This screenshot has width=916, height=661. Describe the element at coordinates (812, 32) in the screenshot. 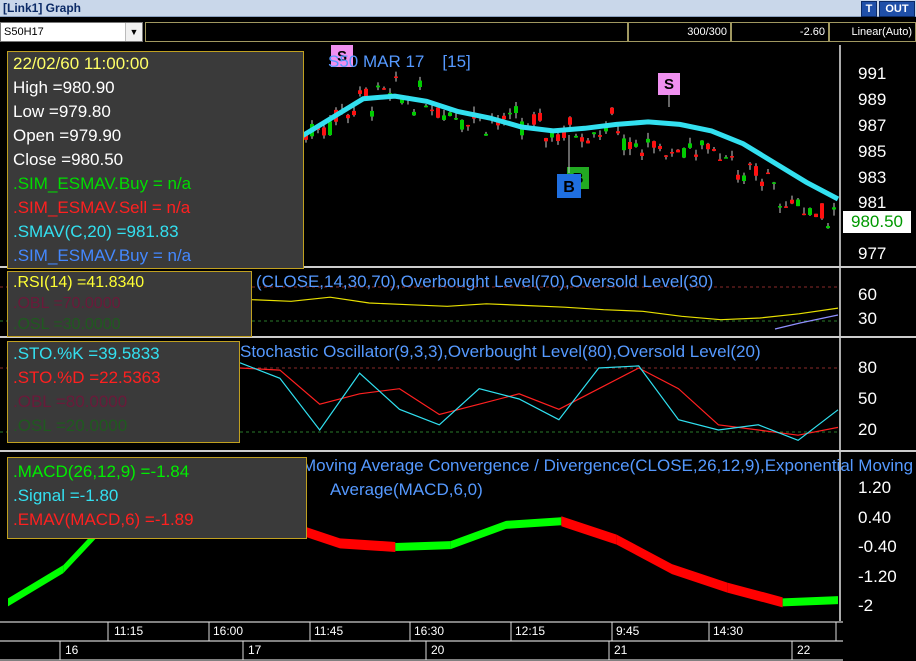

I see `price-offset-text: -2.60` at that location.